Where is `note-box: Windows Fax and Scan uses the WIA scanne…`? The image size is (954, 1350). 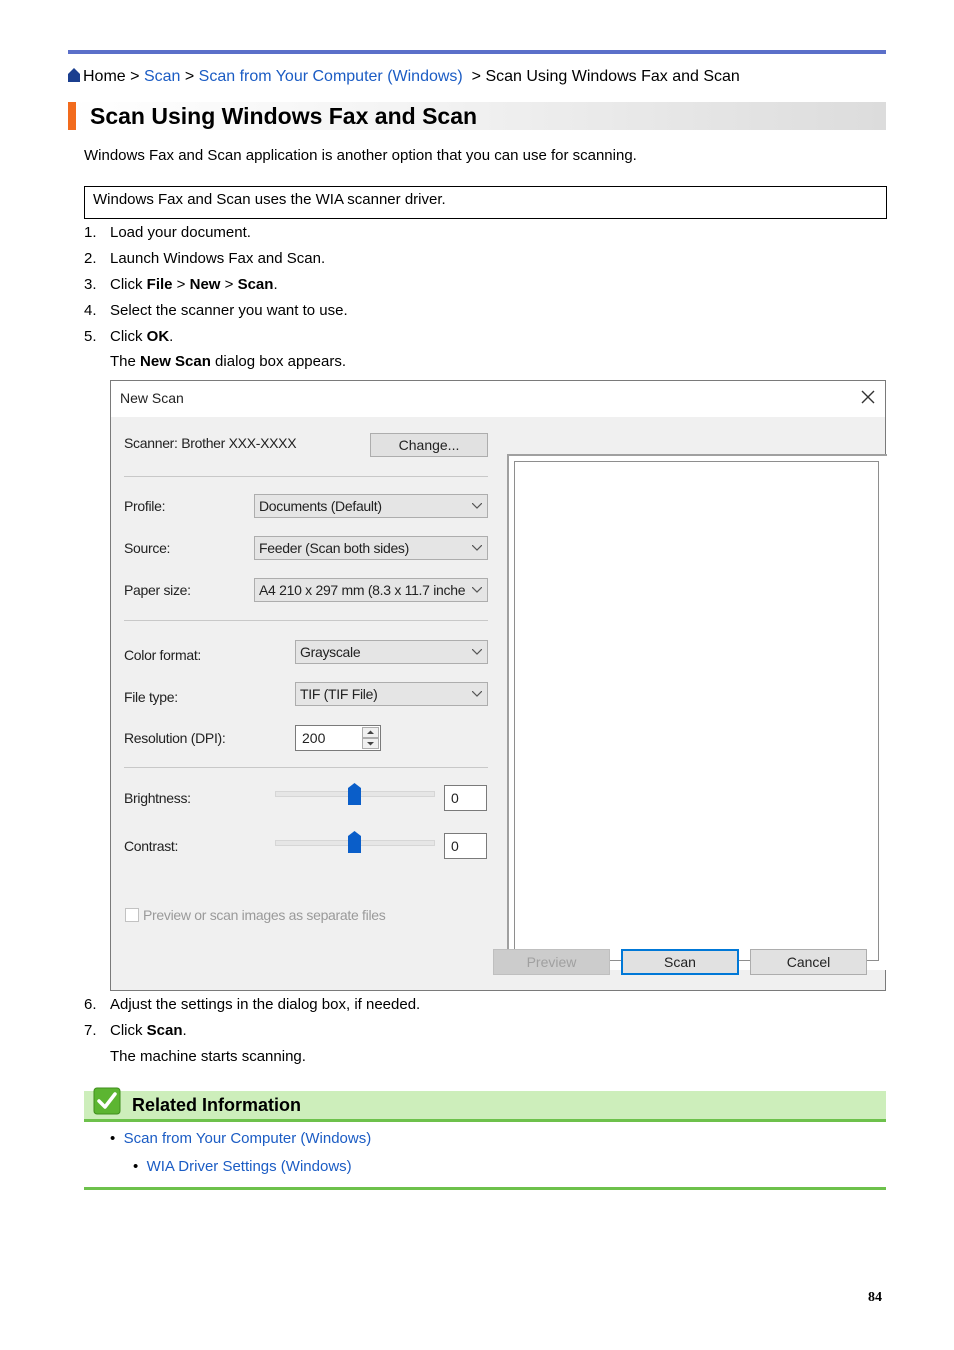
note-box: Windows Fax and Scan uses the WIA scanne… is located at coordinates (485, 202).